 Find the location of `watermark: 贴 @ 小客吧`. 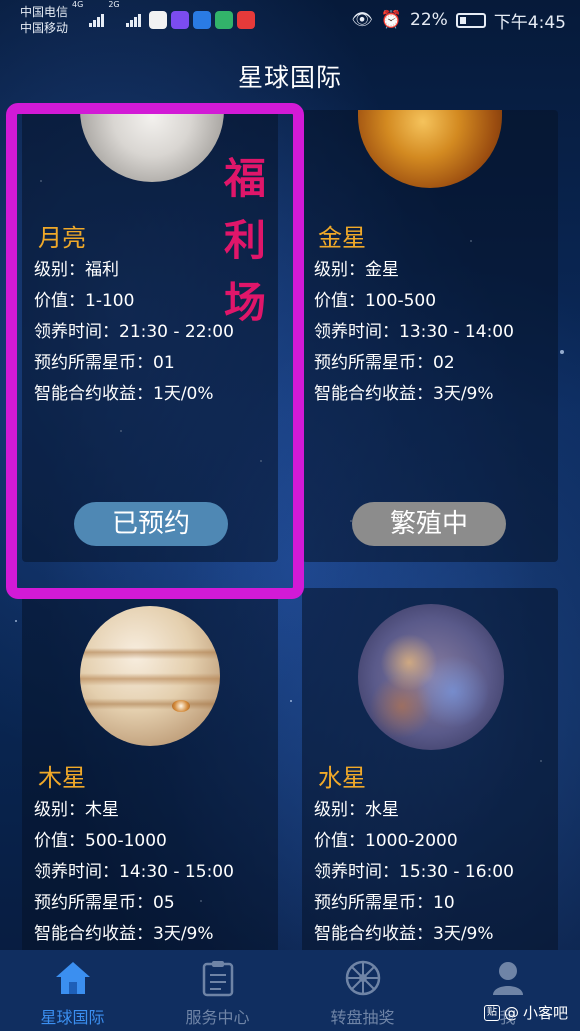

watermark: 贴 @ 小客吧 is located at coordinates (525, 1012).